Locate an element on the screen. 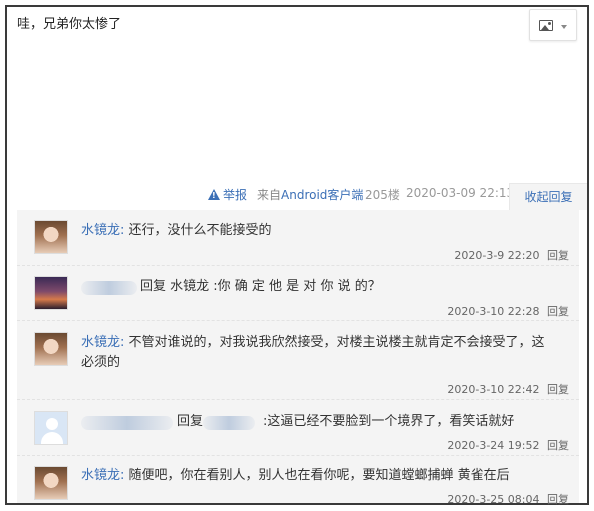  insert-image-button is located at coordinates (553, 25).